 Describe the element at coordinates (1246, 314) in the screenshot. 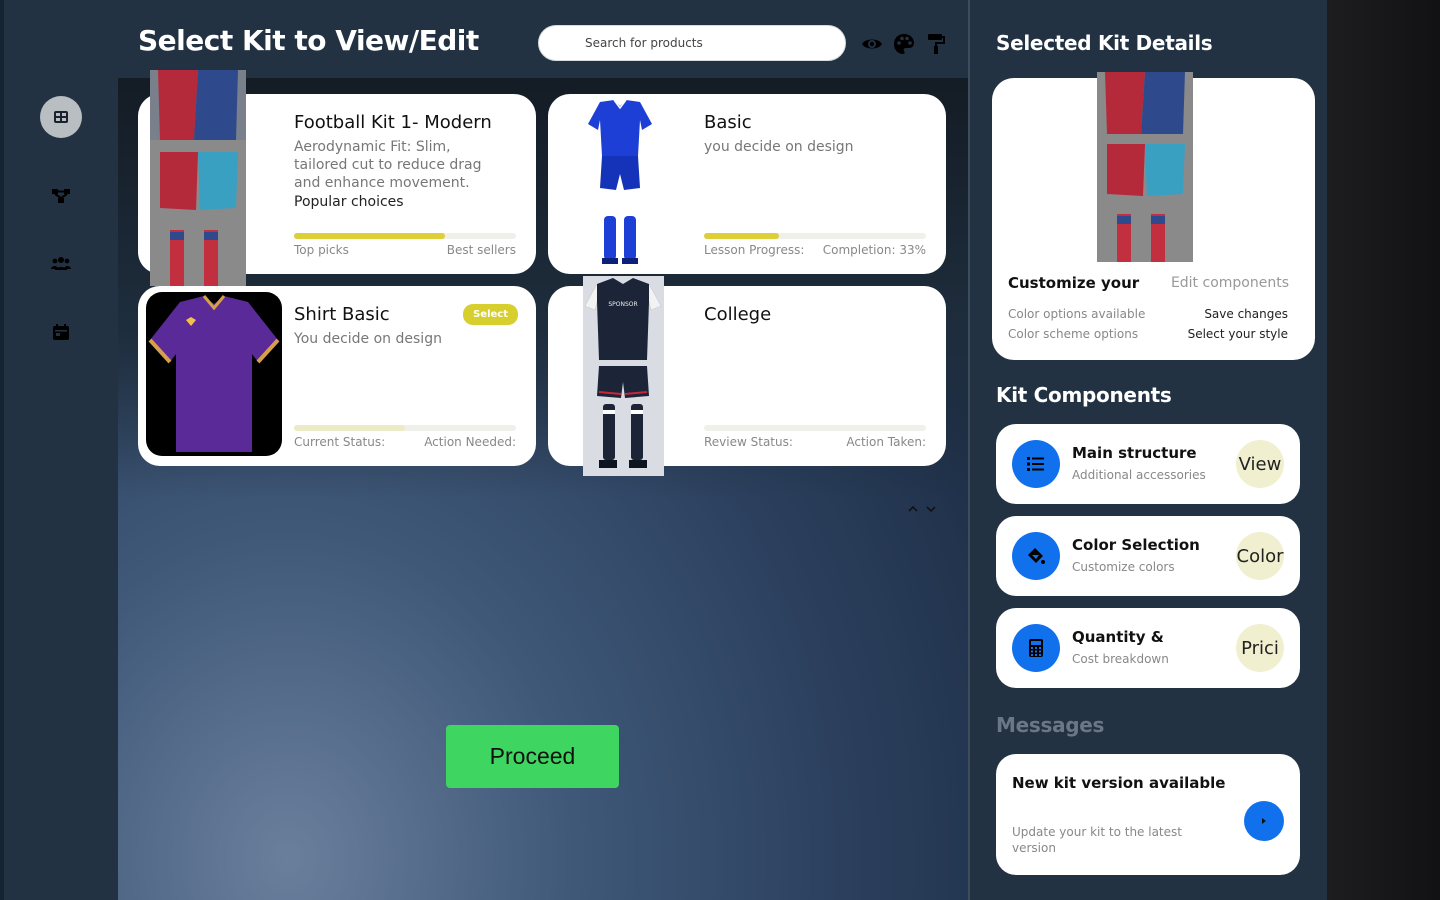

I see `save-changes-link: Save changes` at that location.